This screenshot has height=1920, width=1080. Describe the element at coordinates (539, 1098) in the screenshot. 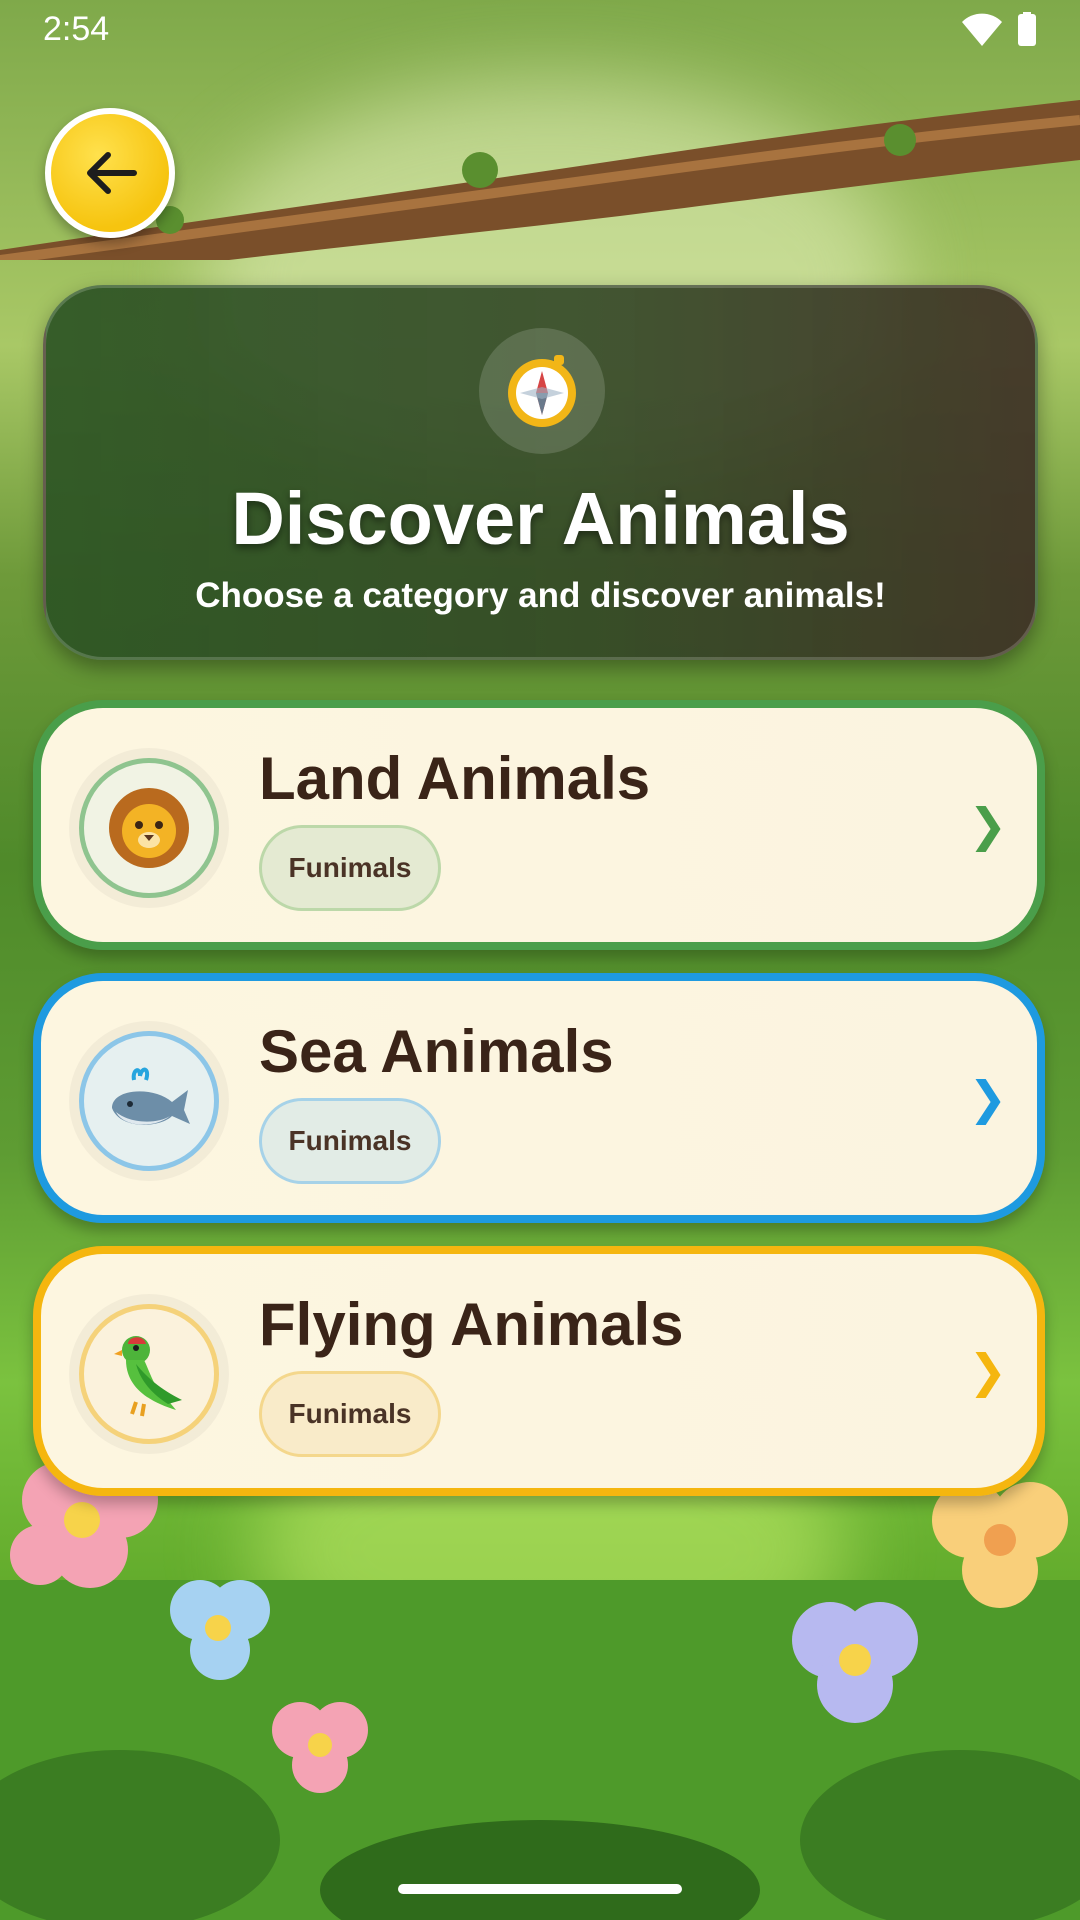

I see `category-card-sea: Sea Animals Funimals ❯` at that location.